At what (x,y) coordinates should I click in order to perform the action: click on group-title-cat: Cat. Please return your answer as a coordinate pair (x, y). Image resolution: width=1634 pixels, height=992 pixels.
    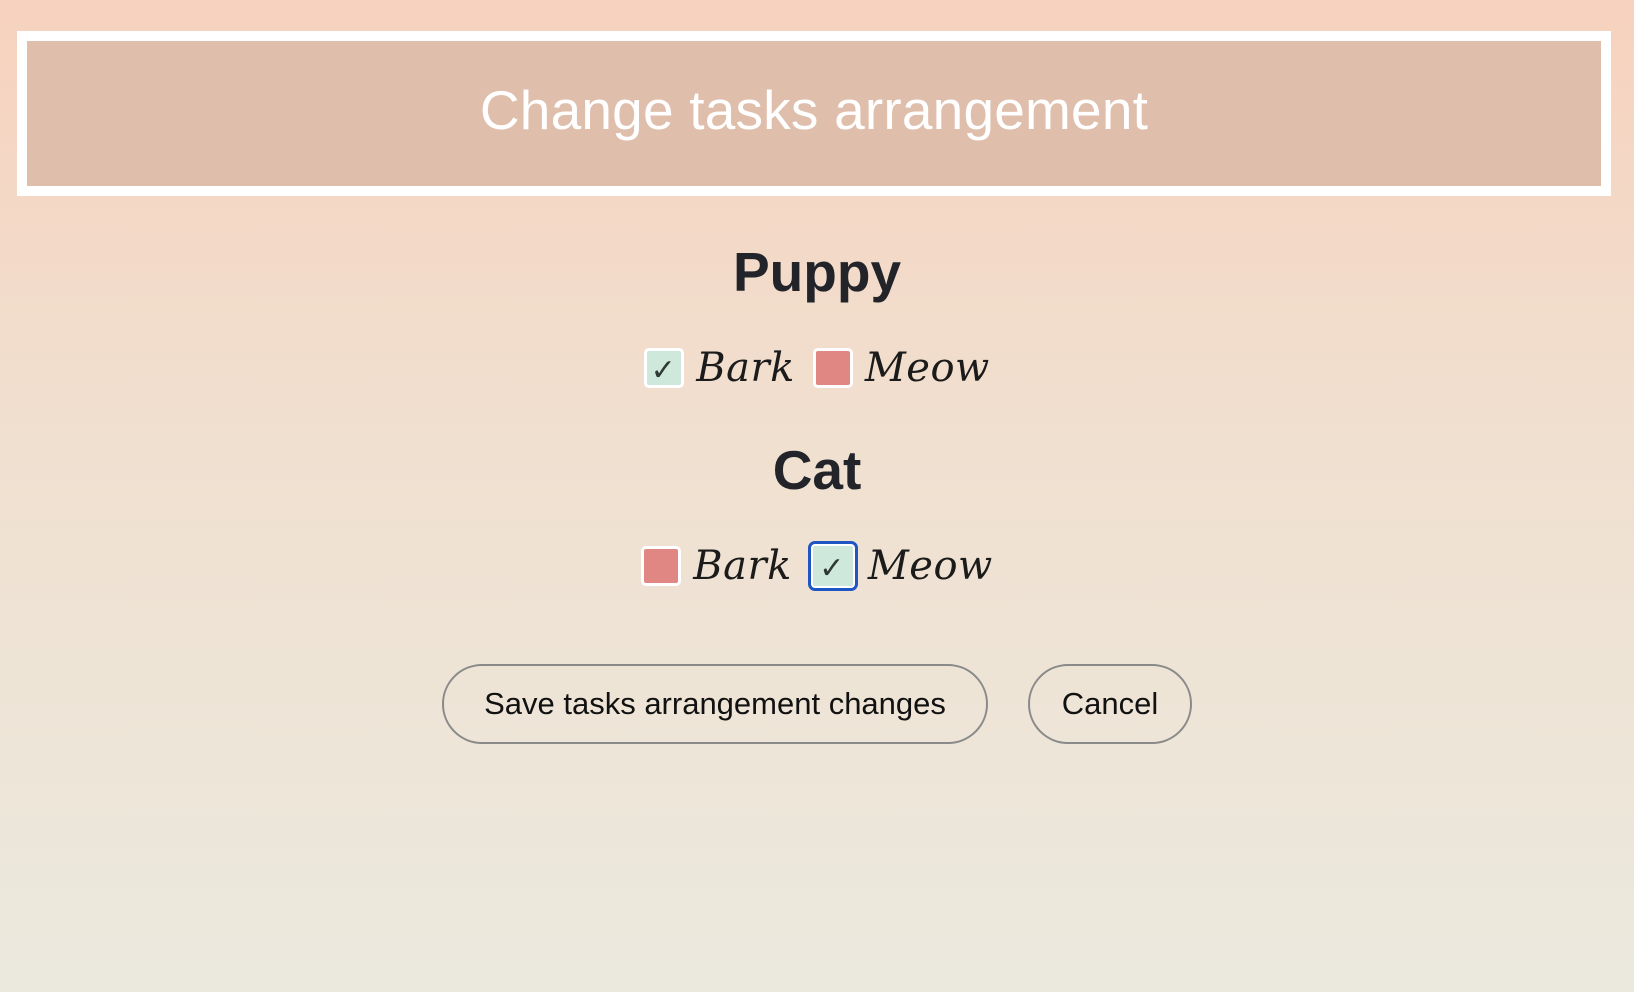
    Looking at the image, I should click on (817, 470).